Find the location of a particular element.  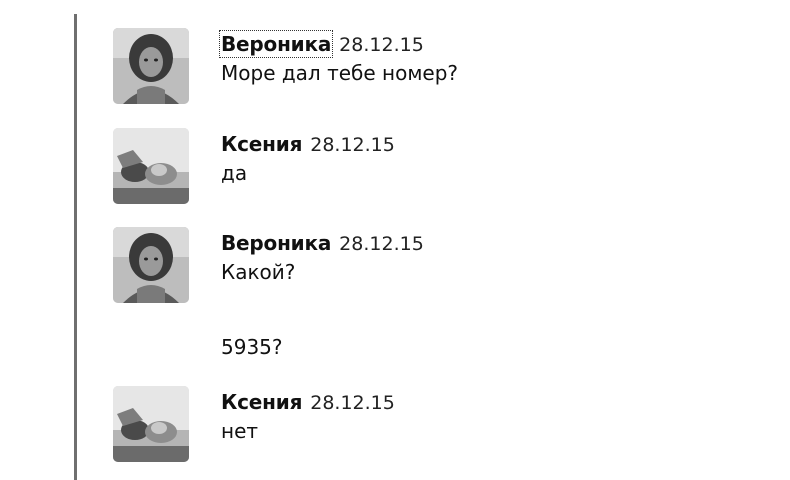

message-text: Какой? is located at coordinates (258, 272).